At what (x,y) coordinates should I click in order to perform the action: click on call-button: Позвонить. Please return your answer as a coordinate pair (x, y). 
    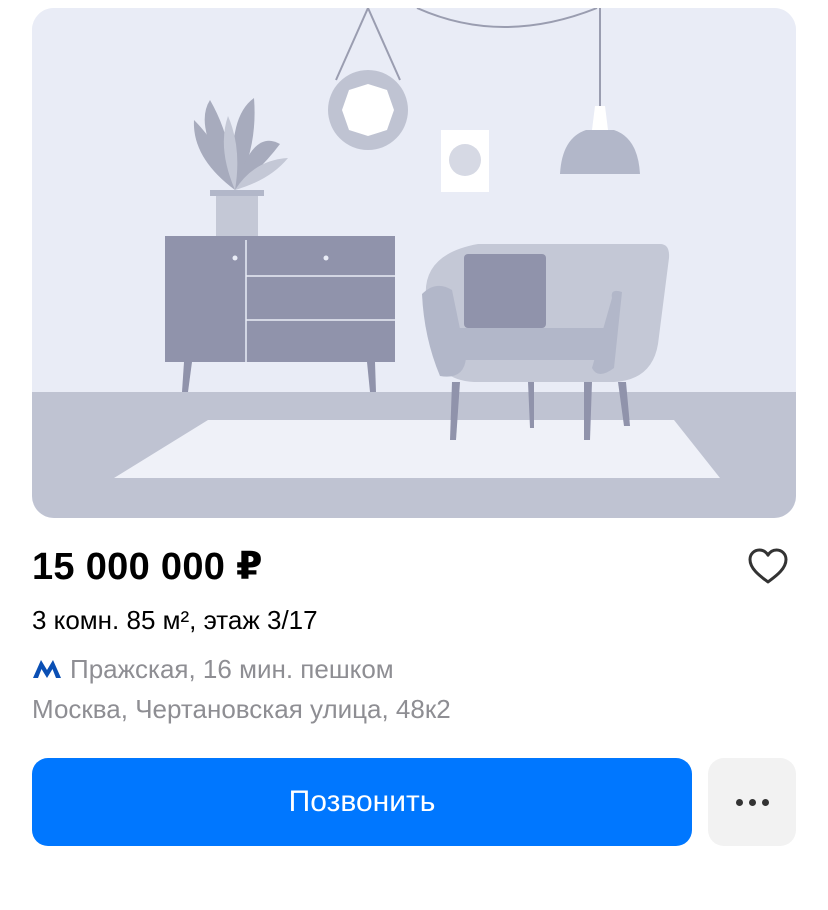
    Looking at the image, I should click on (362, 802).